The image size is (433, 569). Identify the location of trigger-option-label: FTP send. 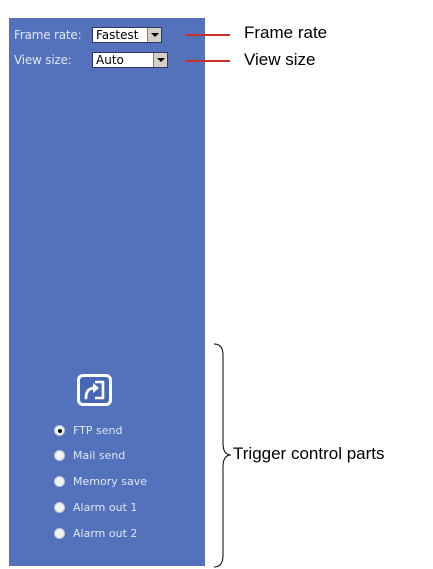
(98, 430).